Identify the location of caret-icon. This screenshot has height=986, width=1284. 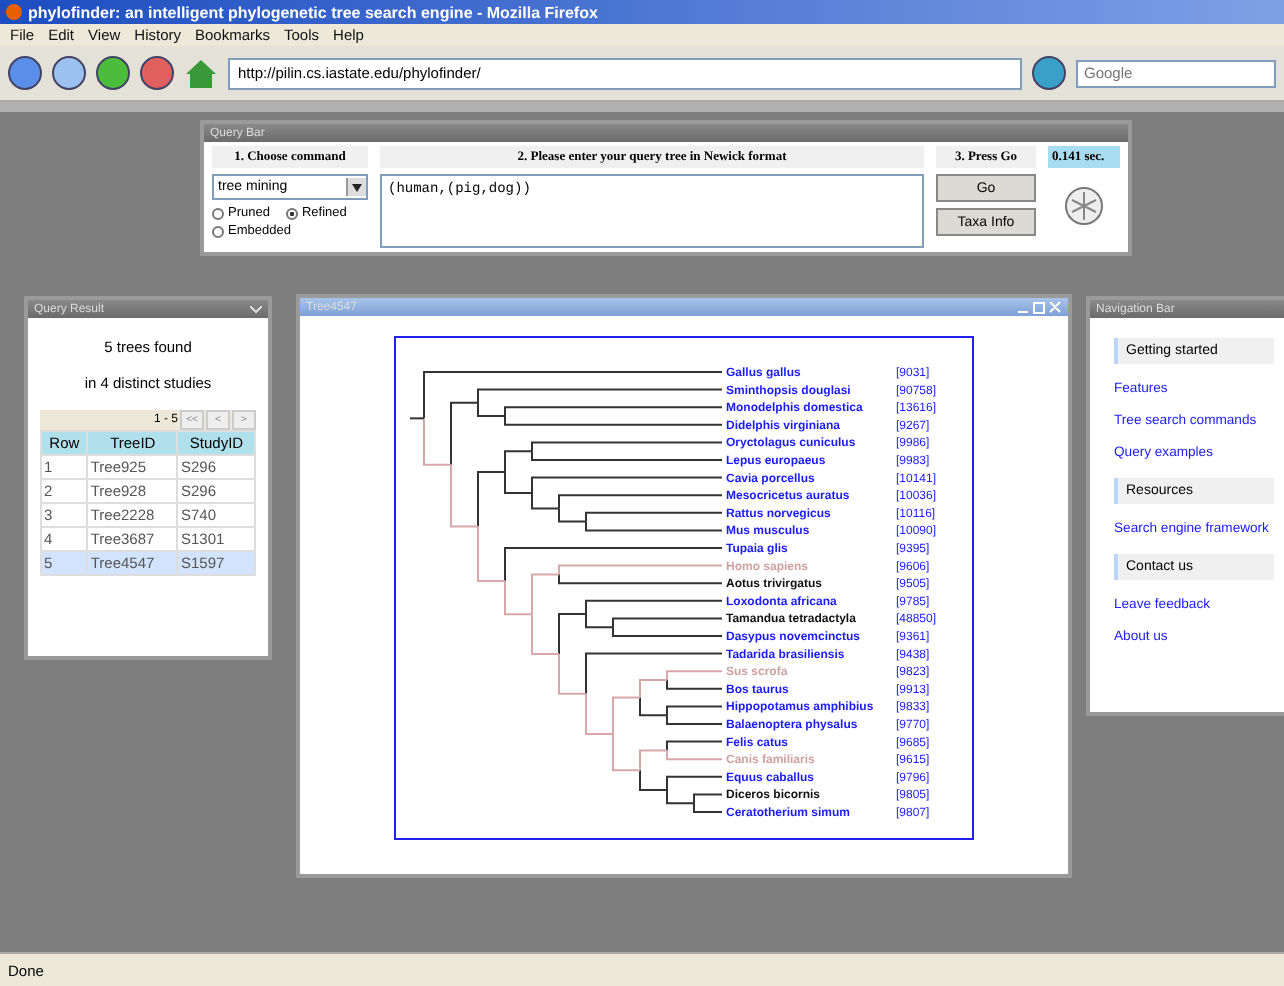
(356, 187).